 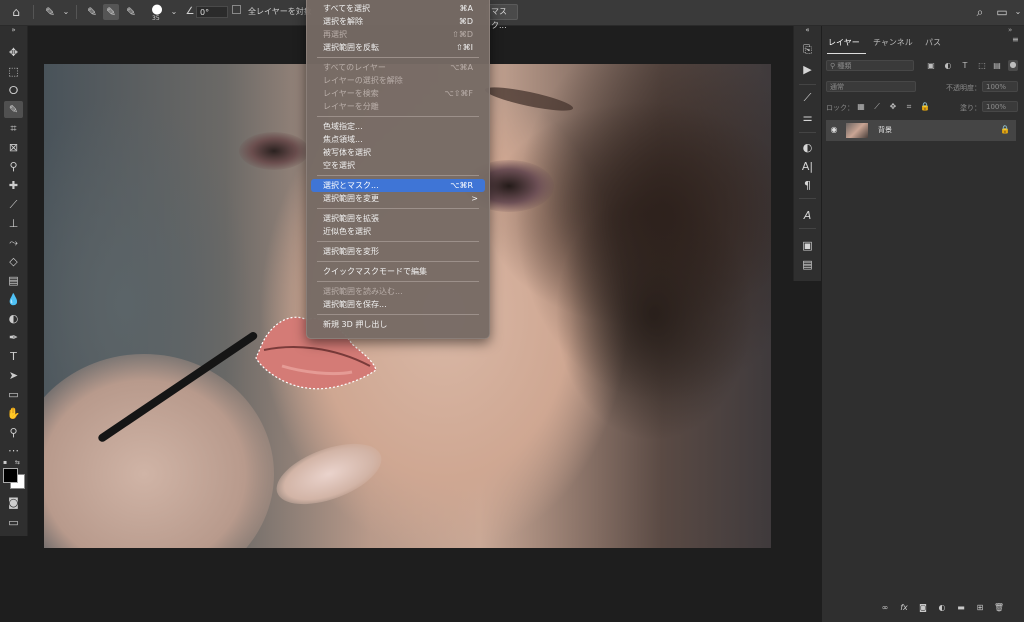 I want to click on menu-item-quick-mask: クイックマスクモードで編集, so click(x=398, y=271).